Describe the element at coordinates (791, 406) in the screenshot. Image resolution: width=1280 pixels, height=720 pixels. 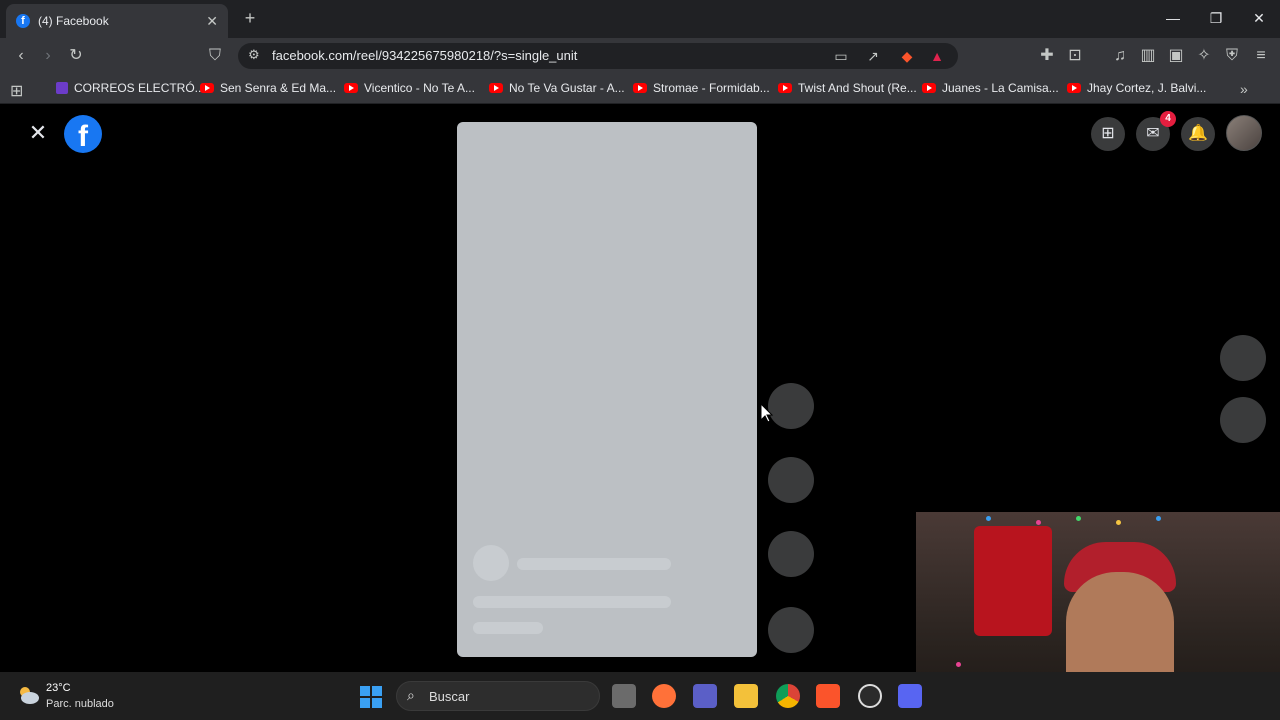
I see `like-button` at that location.